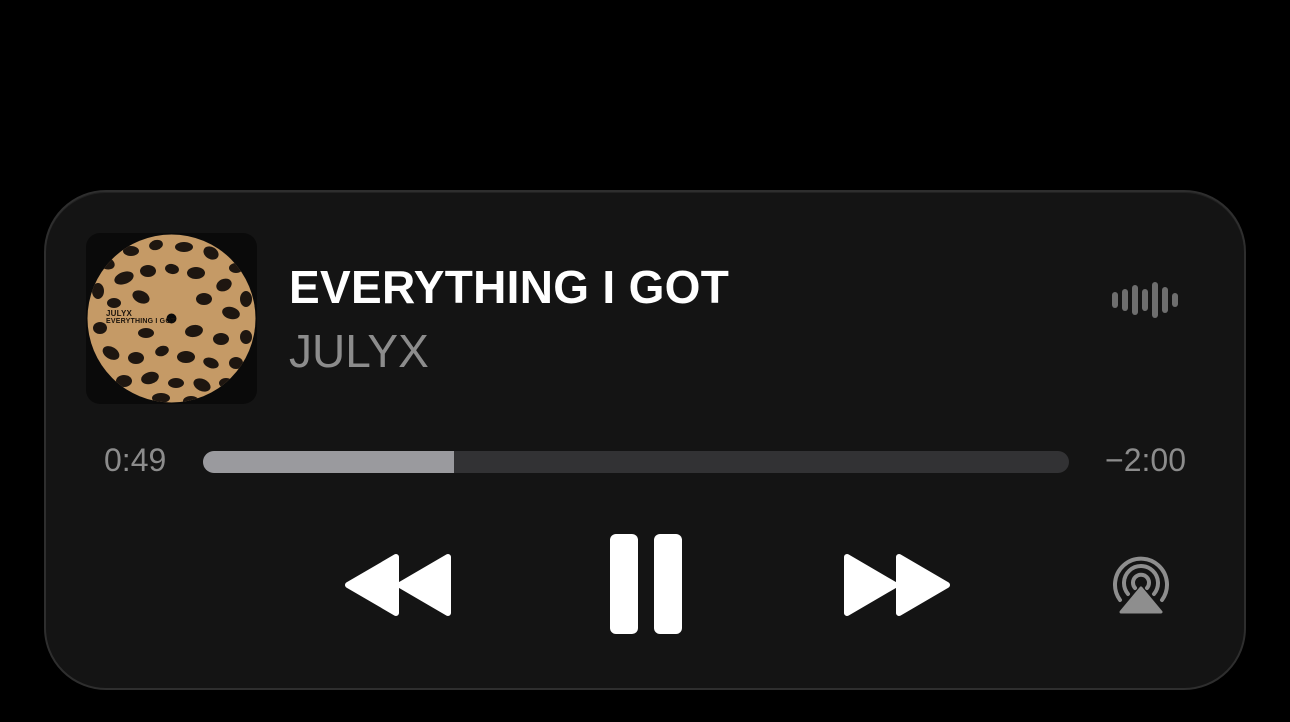 The height and width of the screenshot is (722, 1290). I want to click on playback-progress-bar, so click(636, 462).